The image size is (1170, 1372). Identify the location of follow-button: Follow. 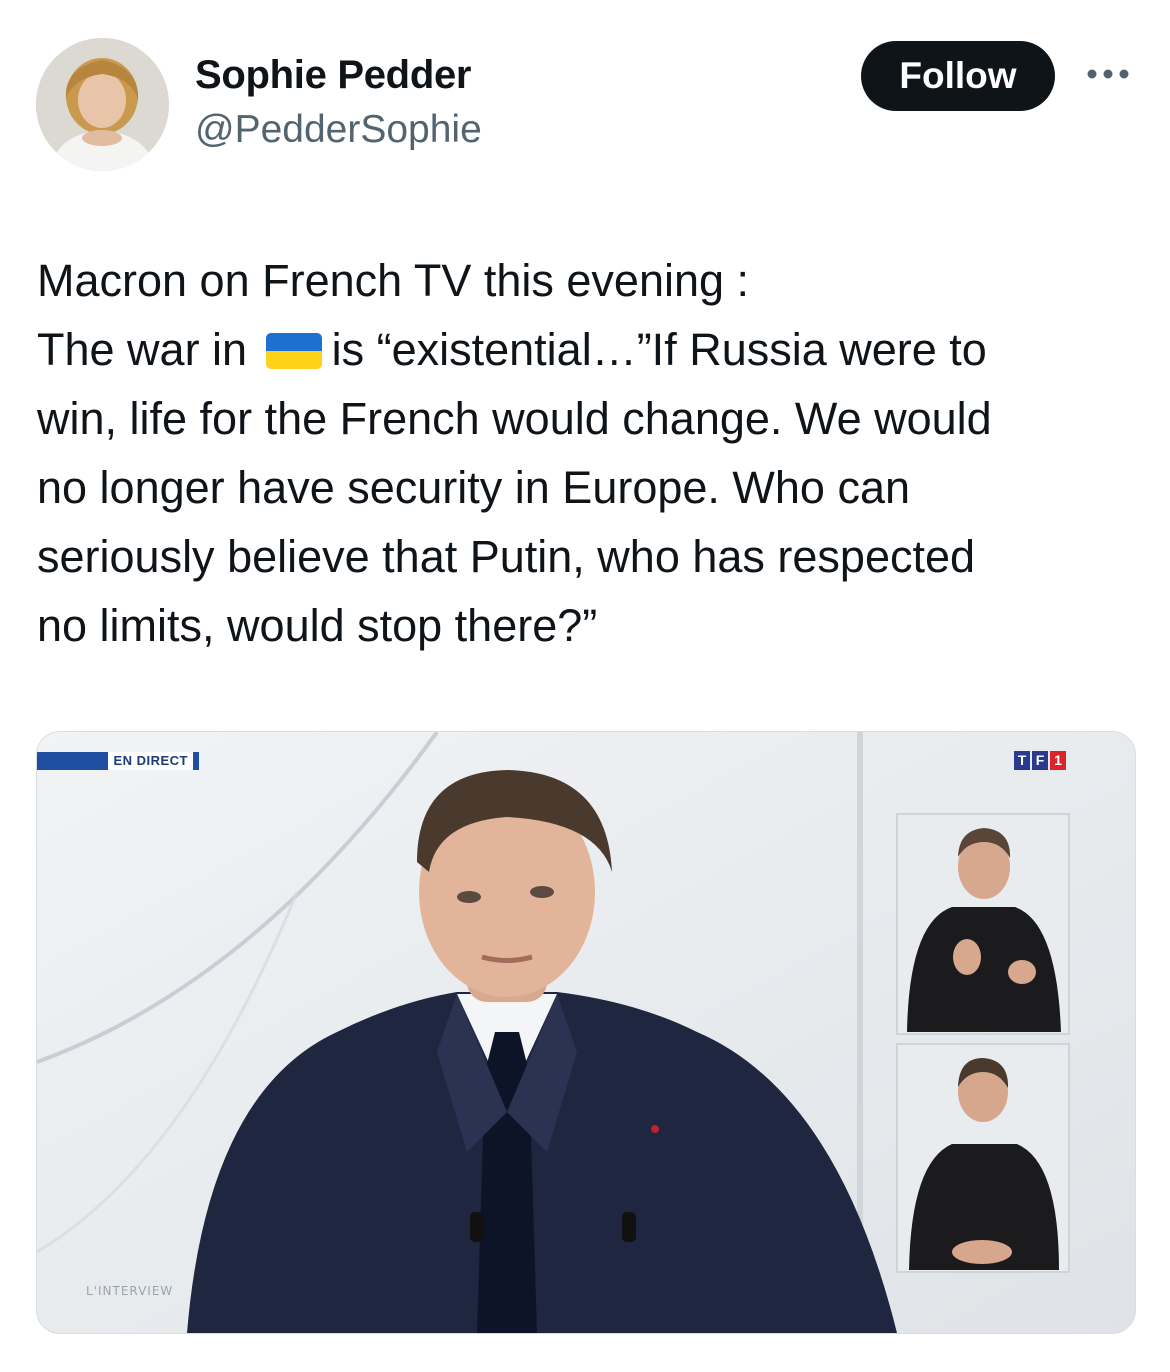
(958, 76).